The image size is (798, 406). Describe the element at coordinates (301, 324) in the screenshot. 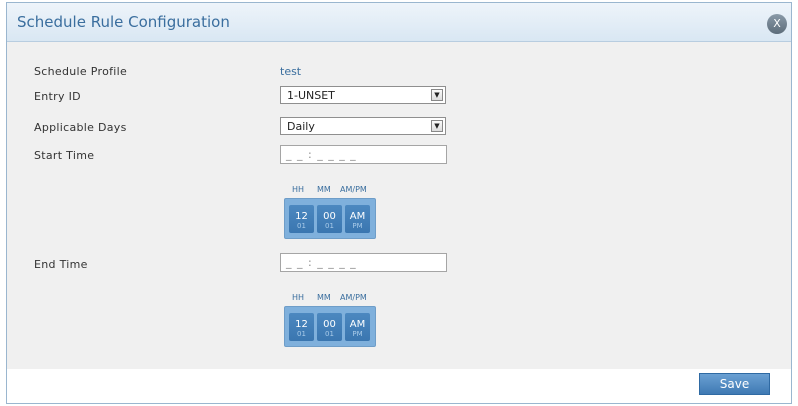

I see `end-hour-value: 12` at that location.